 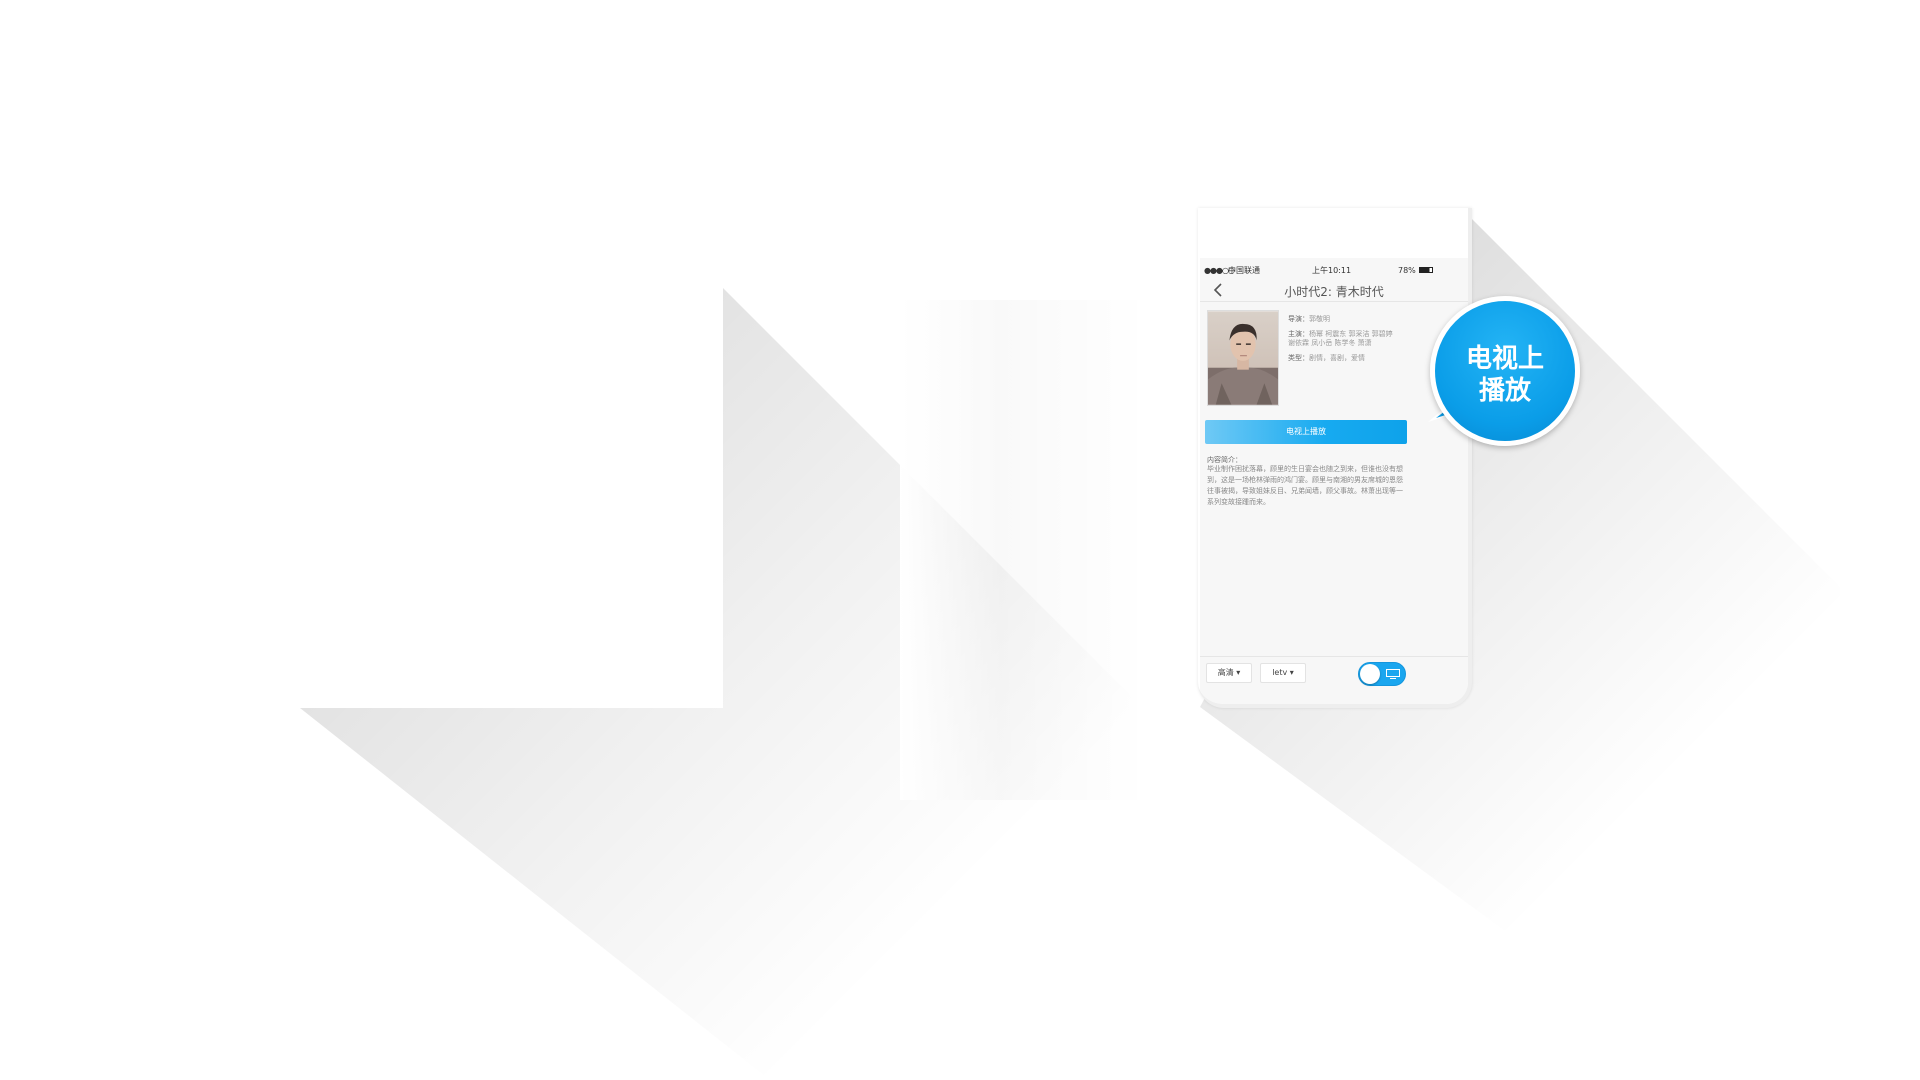 What do you see at coordinates (1370, 674) in the screenshot?
I see `toggle-knob` at bounding box center [1370, 674].